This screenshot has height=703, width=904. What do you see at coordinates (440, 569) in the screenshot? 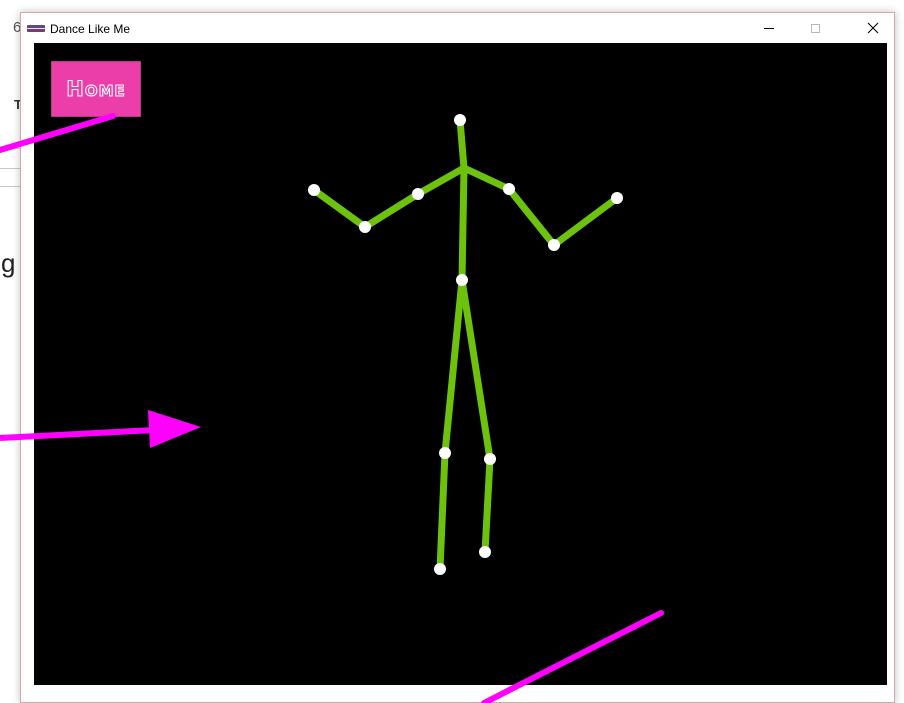
I see `left-foot-joint` at bounding box center [440, 569].